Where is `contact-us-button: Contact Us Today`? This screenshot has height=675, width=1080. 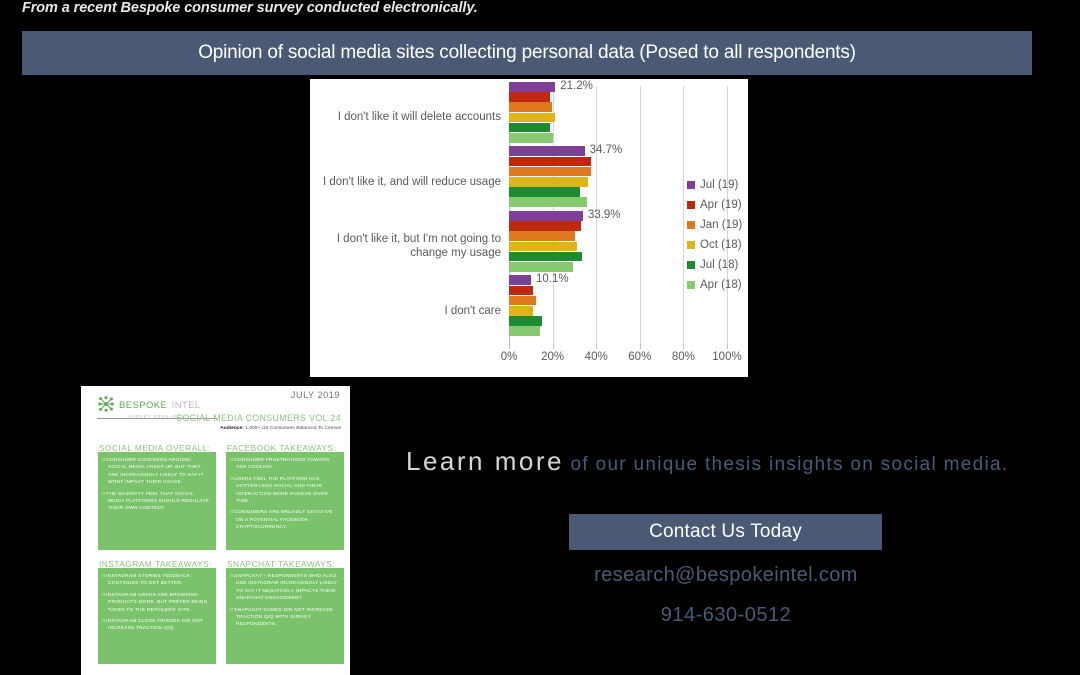
contact-us-button: Contact Us Today is located at coordinates (725, 532).